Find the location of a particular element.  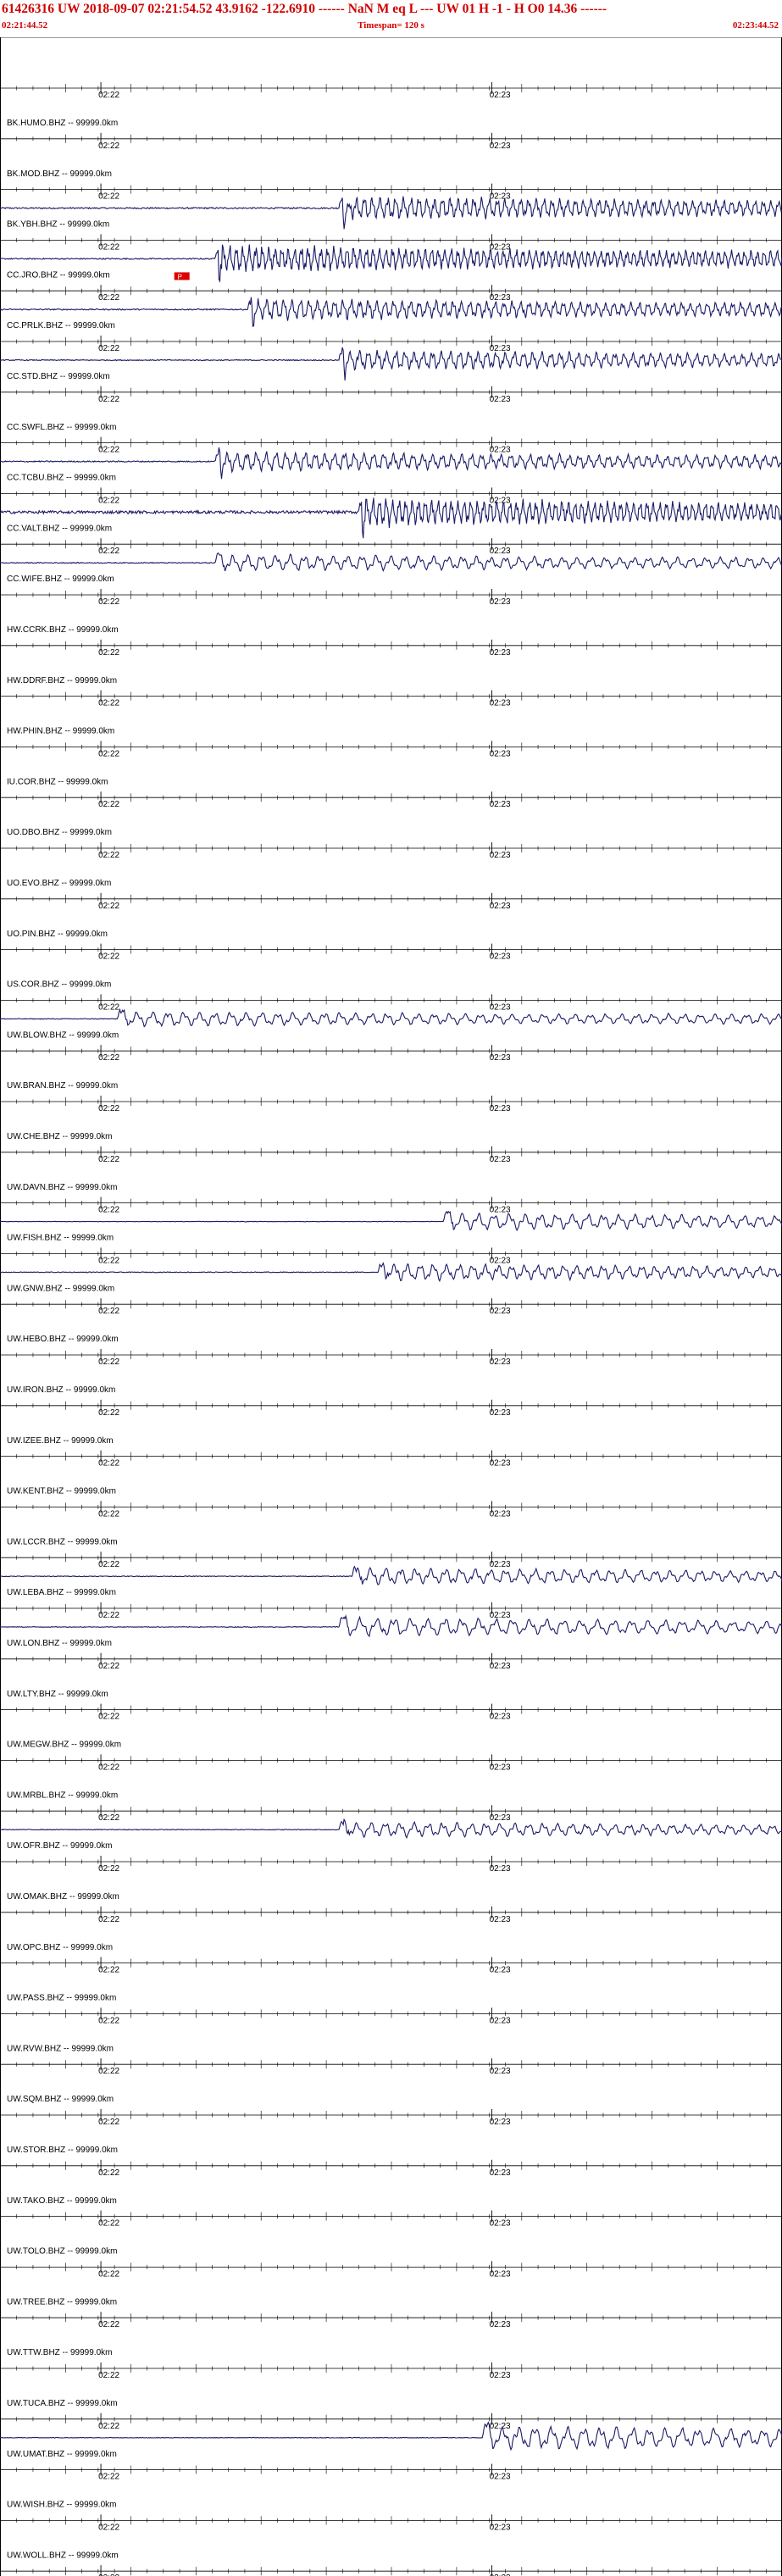

station-label: CC.PRLK.BHZ -- 99999.0km is located at coordinates (61, 325).